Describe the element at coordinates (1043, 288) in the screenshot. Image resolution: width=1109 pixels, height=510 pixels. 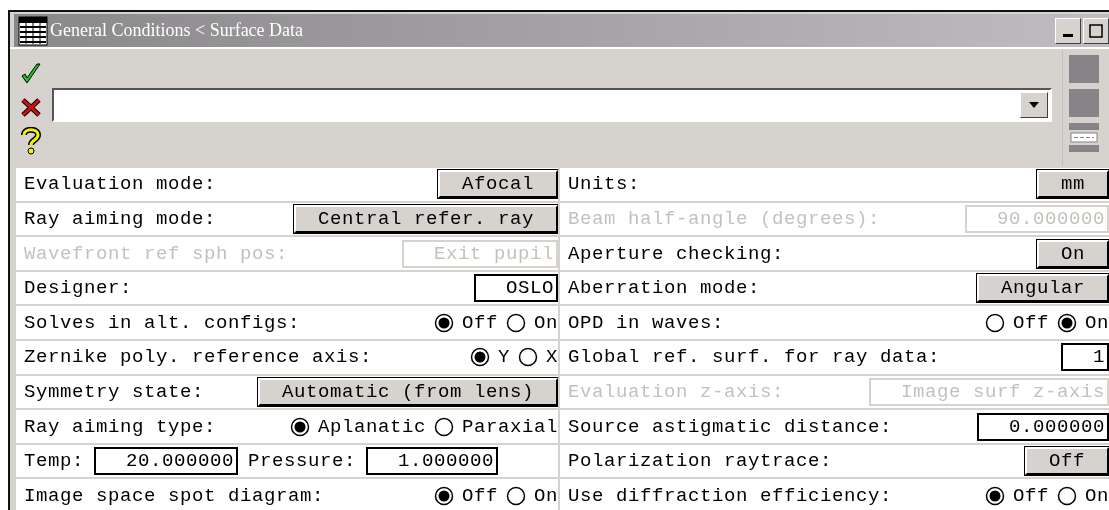
I see `option-button: Angular` at that location.